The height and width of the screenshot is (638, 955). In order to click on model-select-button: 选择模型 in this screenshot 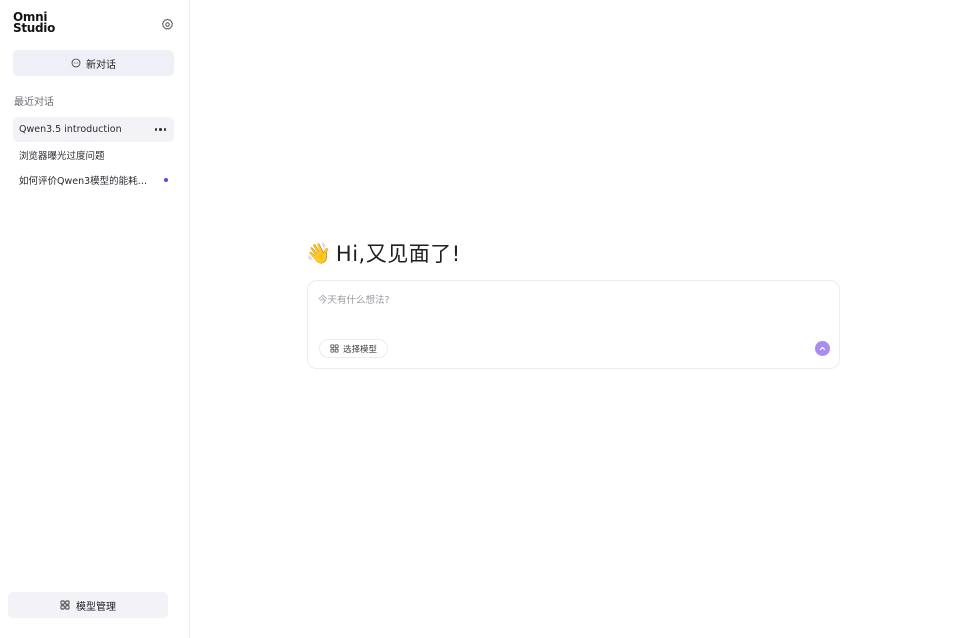, I will do `click(354, 348)`.